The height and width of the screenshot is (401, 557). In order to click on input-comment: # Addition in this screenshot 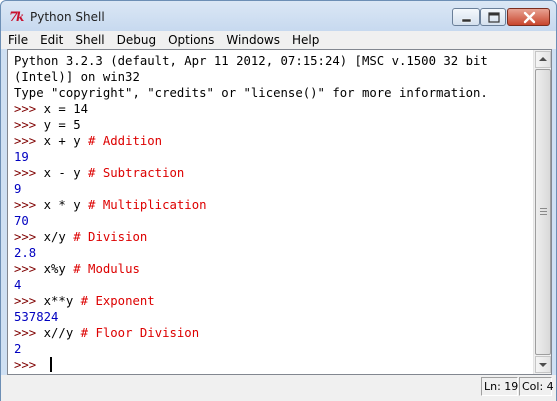, I will do `click(125, 141)`.